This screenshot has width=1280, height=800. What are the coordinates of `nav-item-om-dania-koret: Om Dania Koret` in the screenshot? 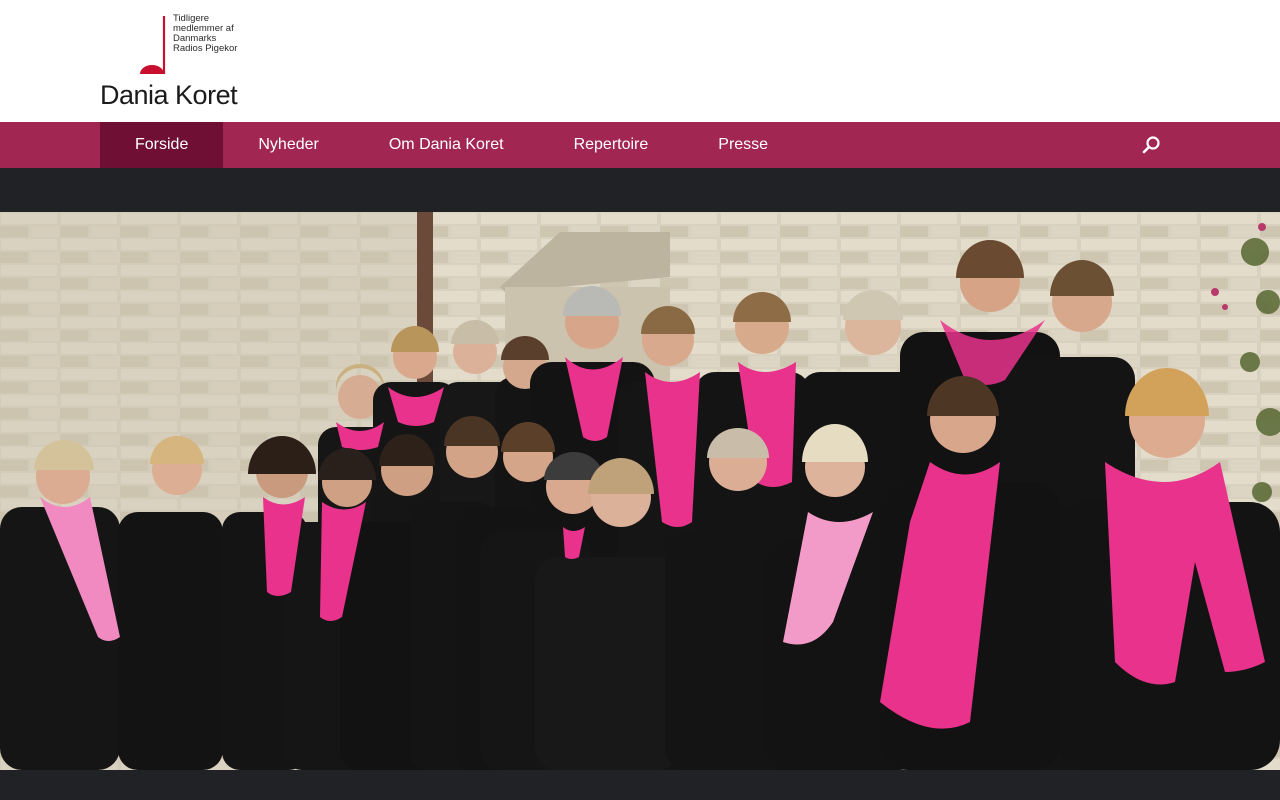 It's located at (446, 145).